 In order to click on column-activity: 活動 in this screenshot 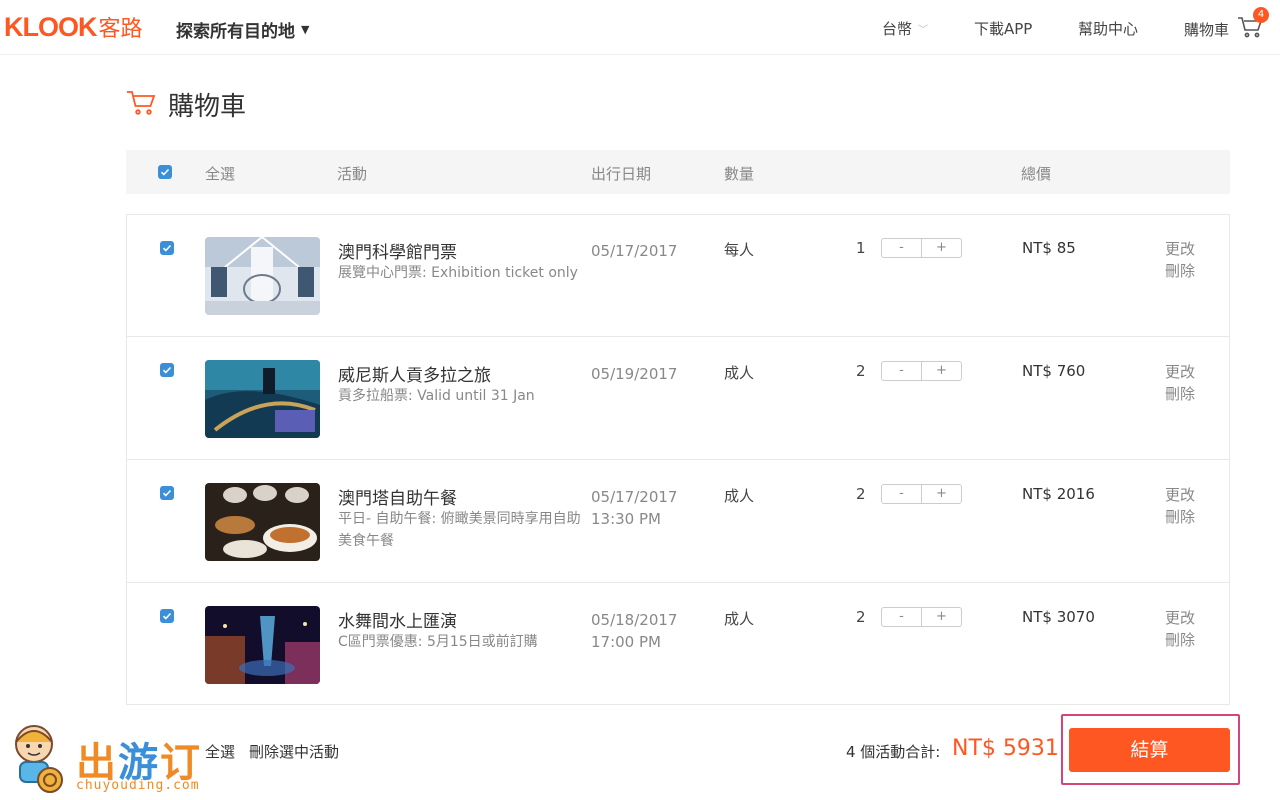, I will do `click(352, 174)`.